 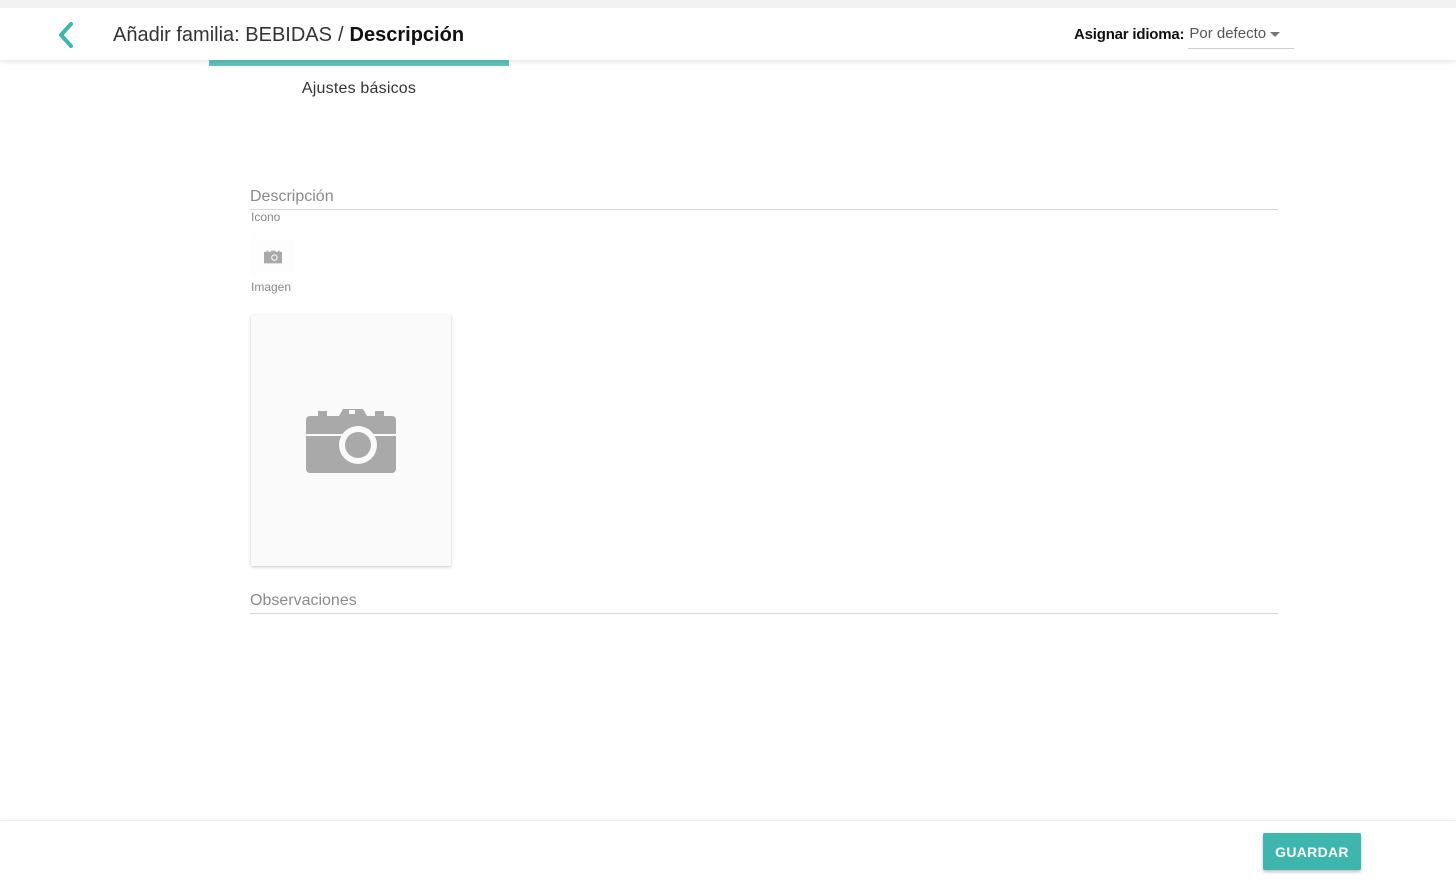 I want to click on footer-bar: GUARDAR, so click(x=728, y=853).